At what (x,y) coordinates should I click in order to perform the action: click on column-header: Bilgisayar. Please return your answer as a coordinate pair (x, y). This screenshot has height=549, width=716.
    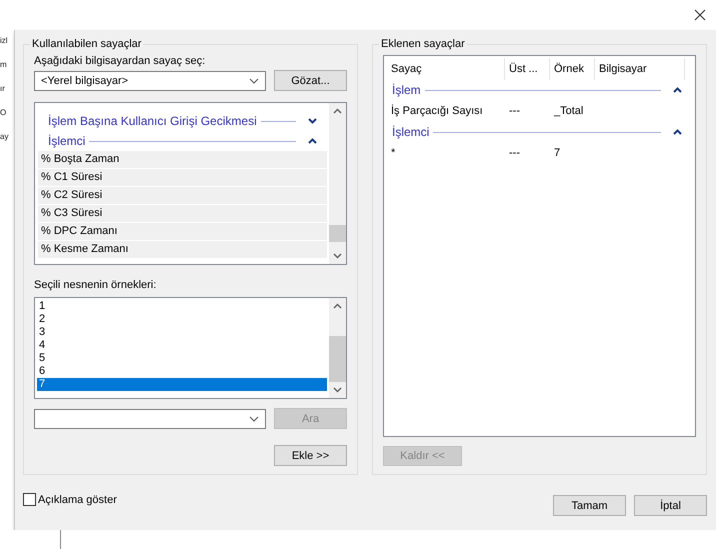
    Looking at the image, I should click on (640, 69).